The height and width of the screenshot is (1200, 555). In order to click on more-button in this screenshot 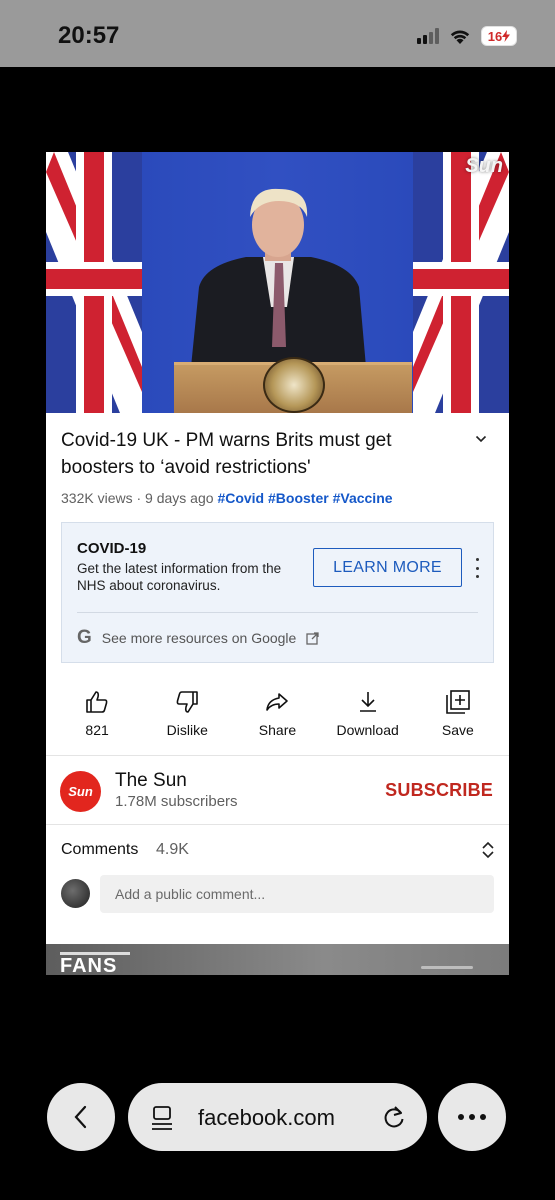, I will do `click(472, 1117)`.